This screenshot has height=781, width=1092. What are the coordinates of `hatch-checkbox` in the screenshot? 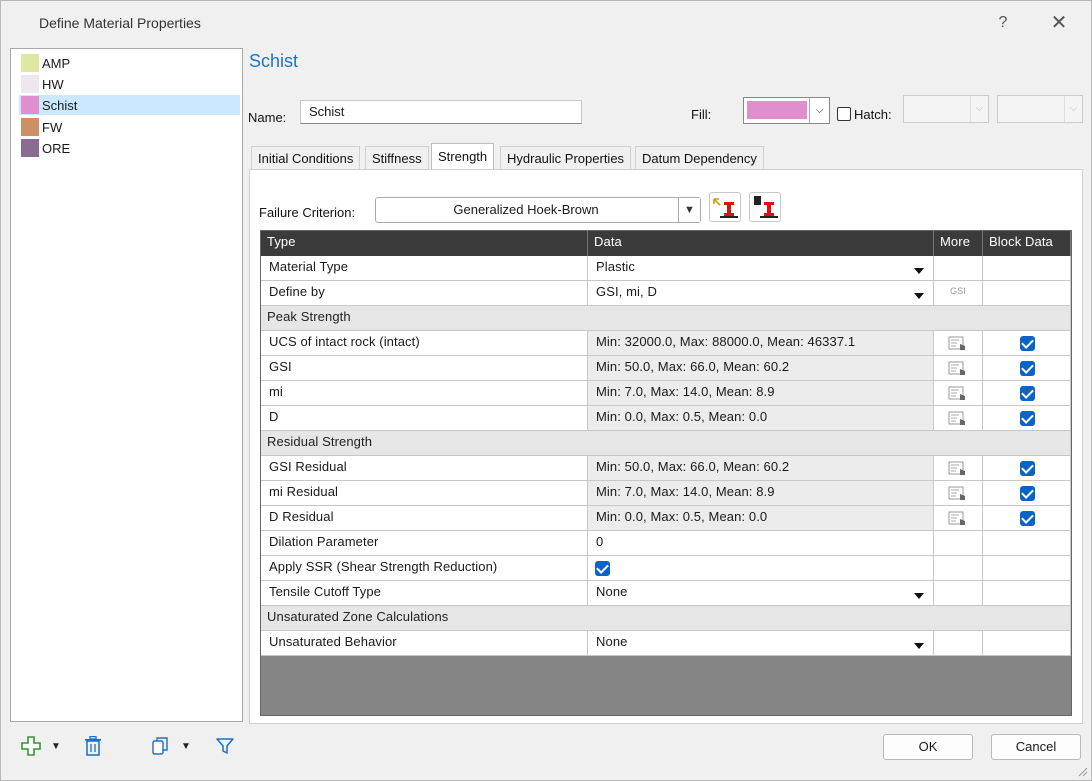 It's located at (844, 114).